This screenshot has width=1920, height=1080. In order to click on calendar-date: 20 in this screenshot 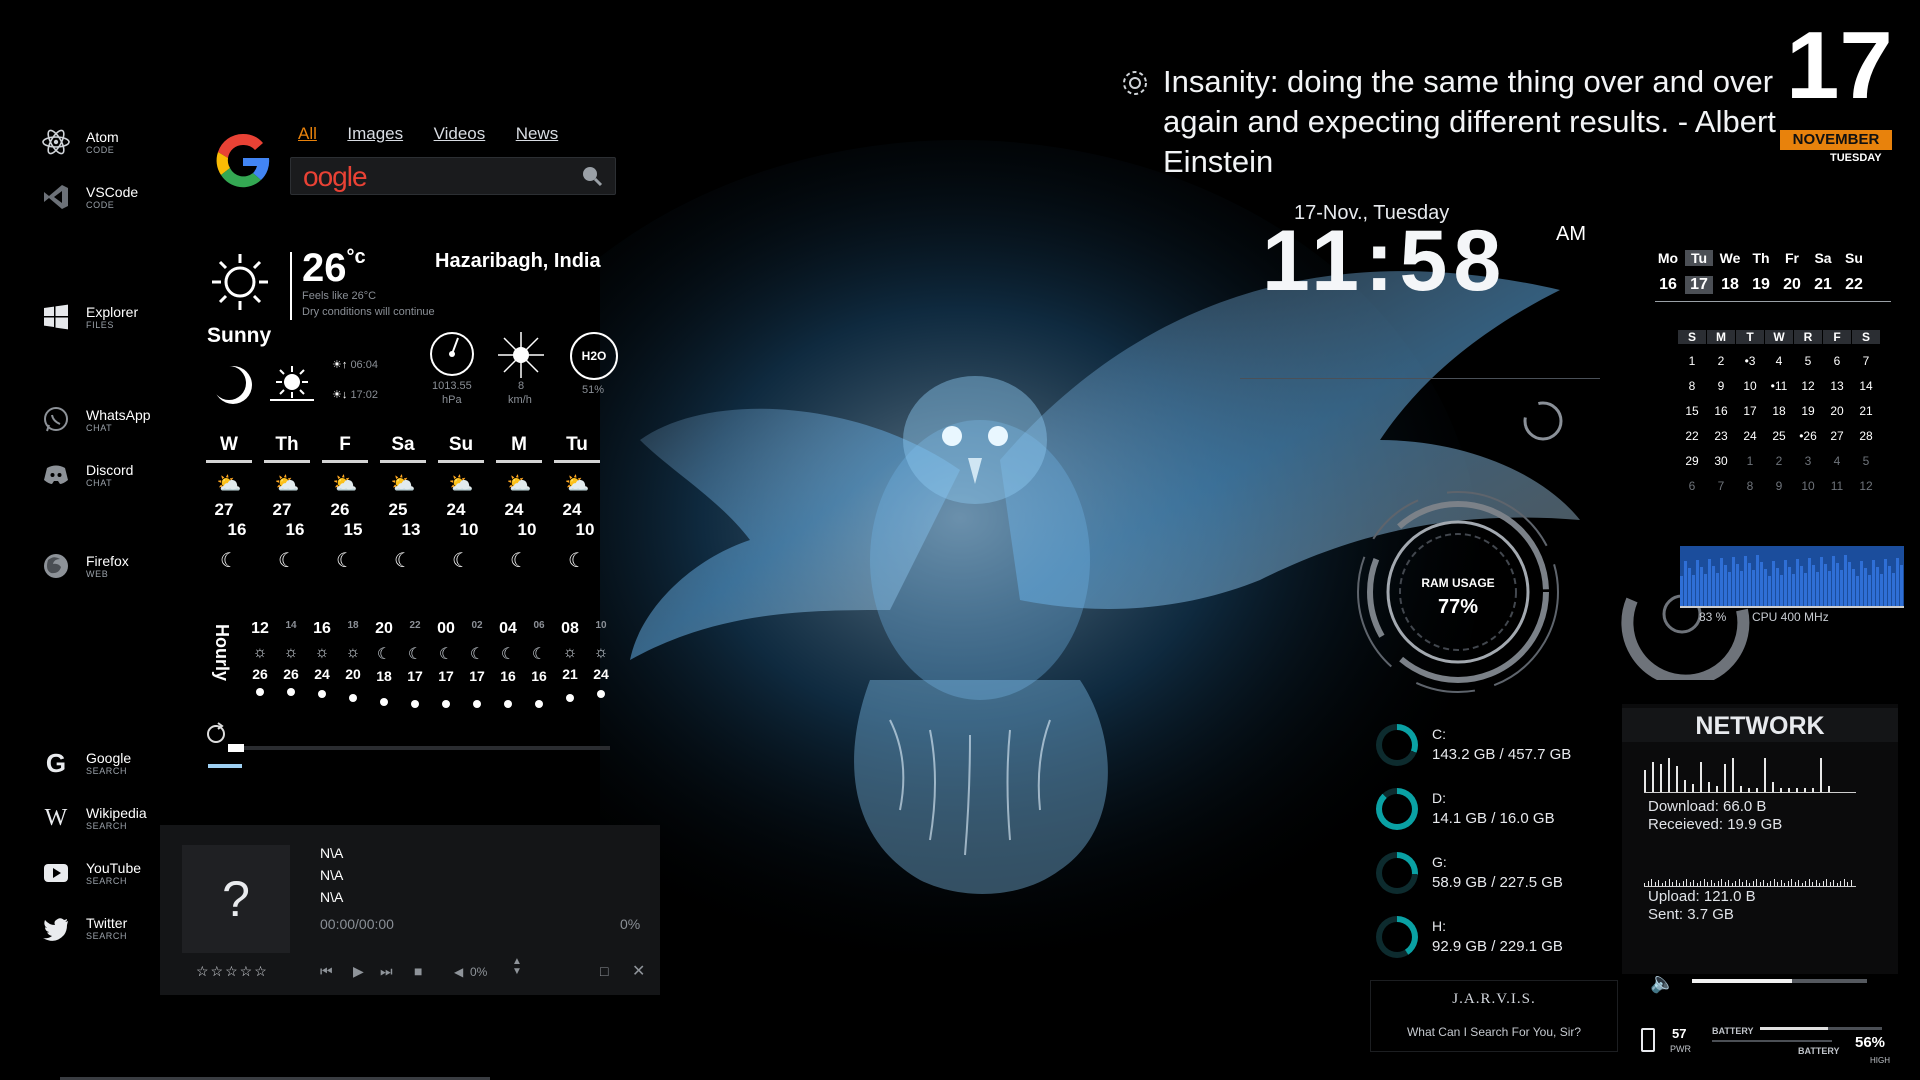, I will do `click(1837, 411)`.